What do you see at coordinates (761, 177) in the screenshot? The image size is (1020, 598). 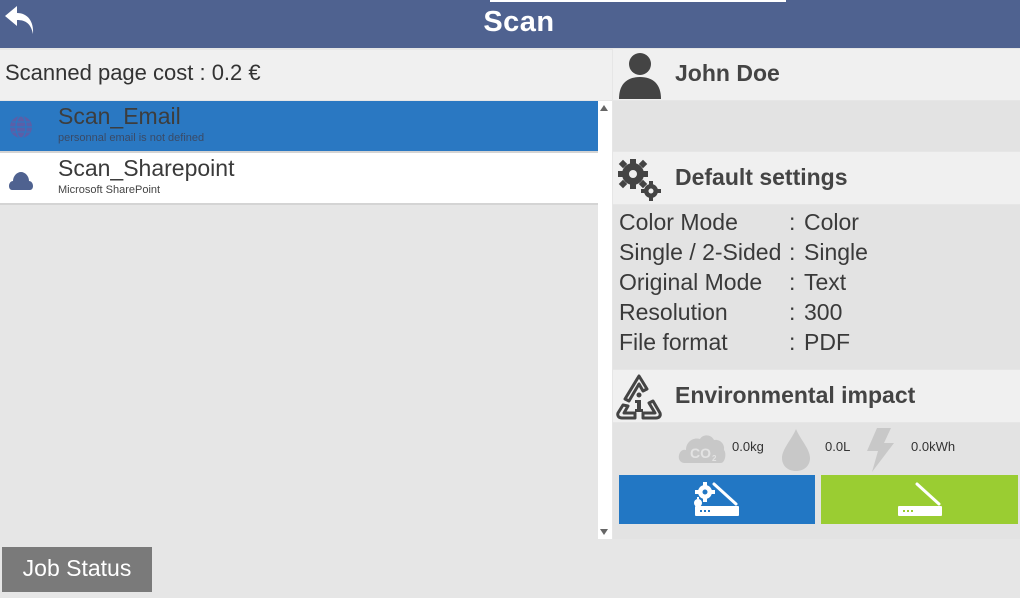 I see `default-settings-title: Default settings` at bounding box center [761, 177].